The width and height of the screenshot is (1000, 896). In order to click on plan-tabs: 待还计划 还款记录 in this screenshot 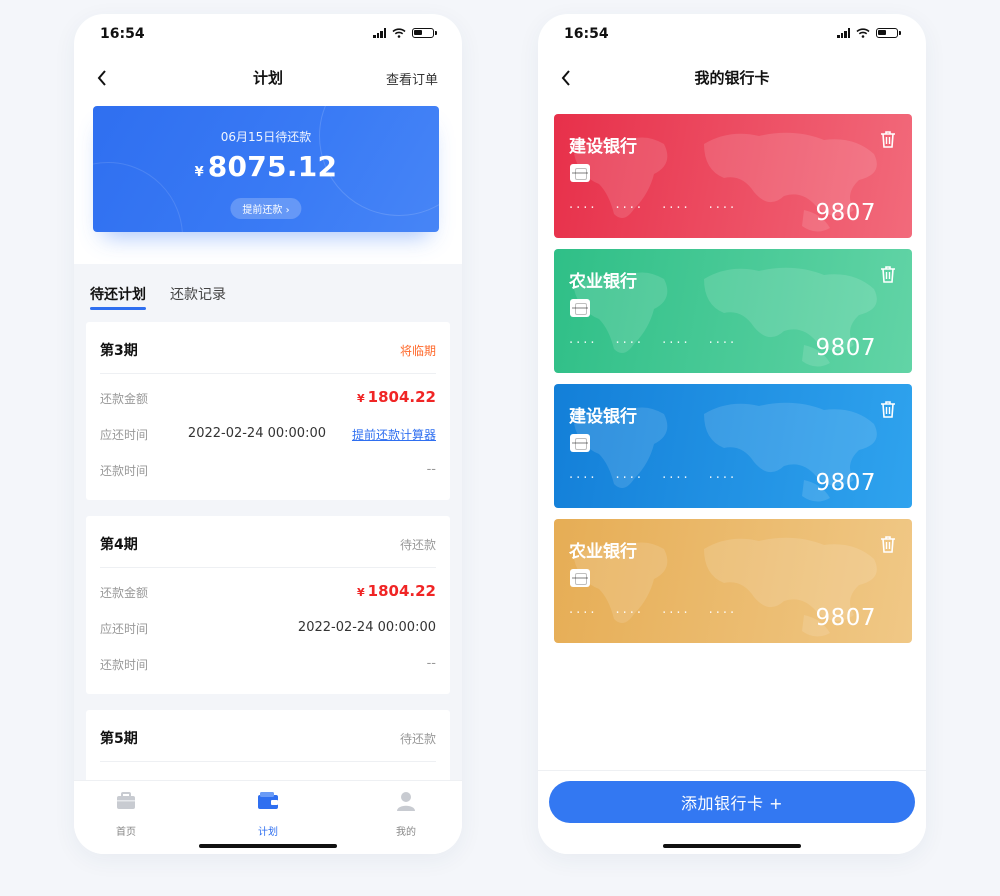, I will do `click(158, 297)`.